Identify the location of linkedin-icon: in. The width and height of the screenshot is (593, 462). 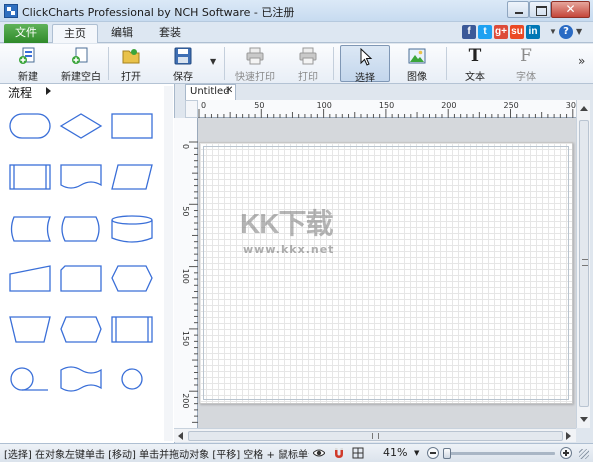
(533, 32).